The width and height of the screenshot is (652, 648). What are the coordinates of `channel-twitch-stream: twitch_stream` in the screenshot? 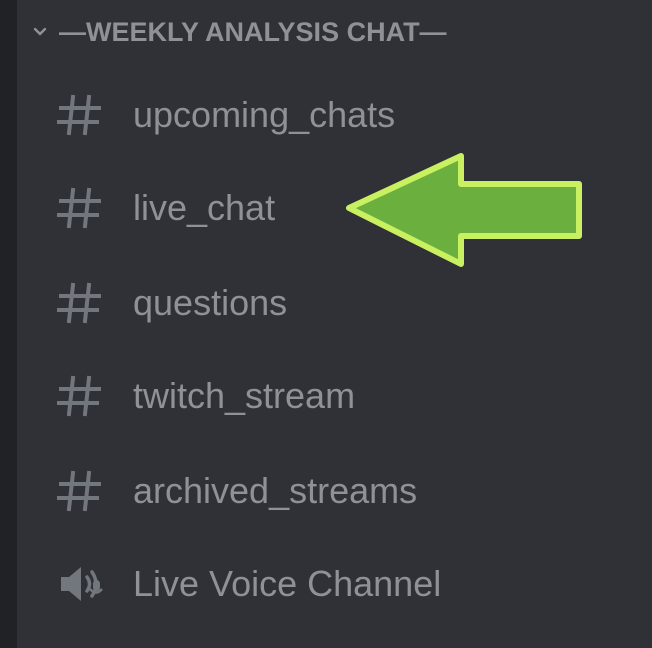 It's located at (317, 396).